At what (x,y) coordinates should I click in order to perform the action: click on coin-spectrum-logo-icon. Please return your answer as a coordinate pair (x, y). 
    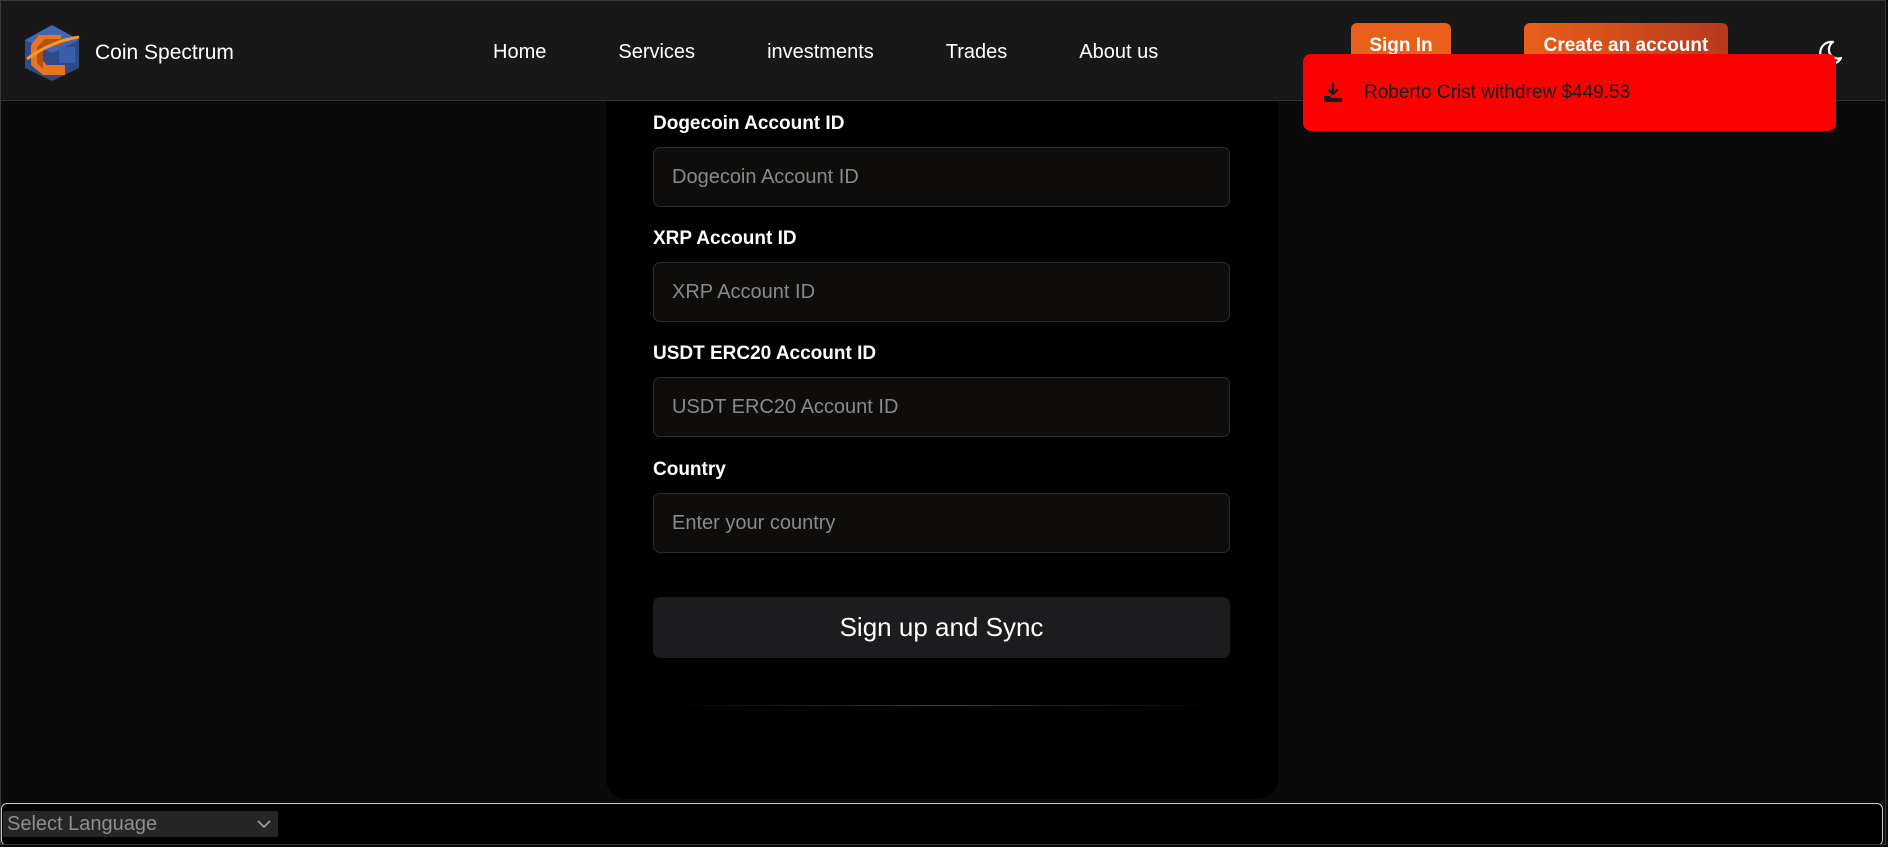
    Looking at the image, I should click on (52, 53).